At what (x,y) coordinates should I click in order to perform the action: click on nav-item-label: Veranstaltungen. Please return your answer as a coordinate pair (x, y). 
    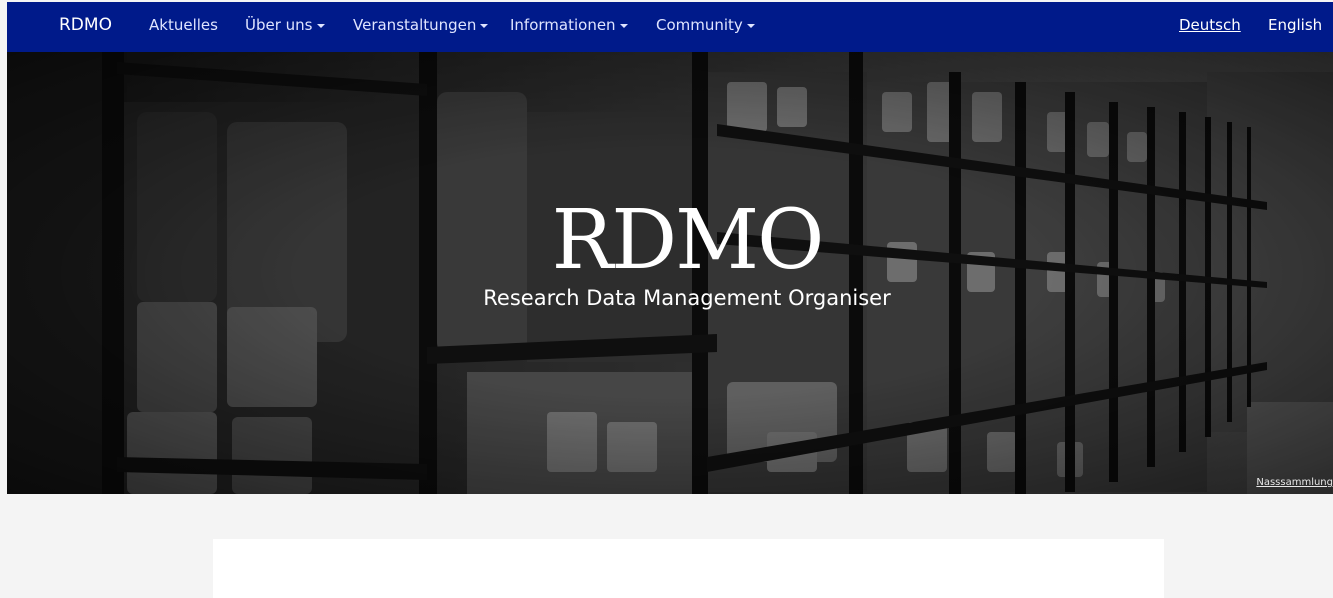
    Looking at the image, I should click on (415, 25).